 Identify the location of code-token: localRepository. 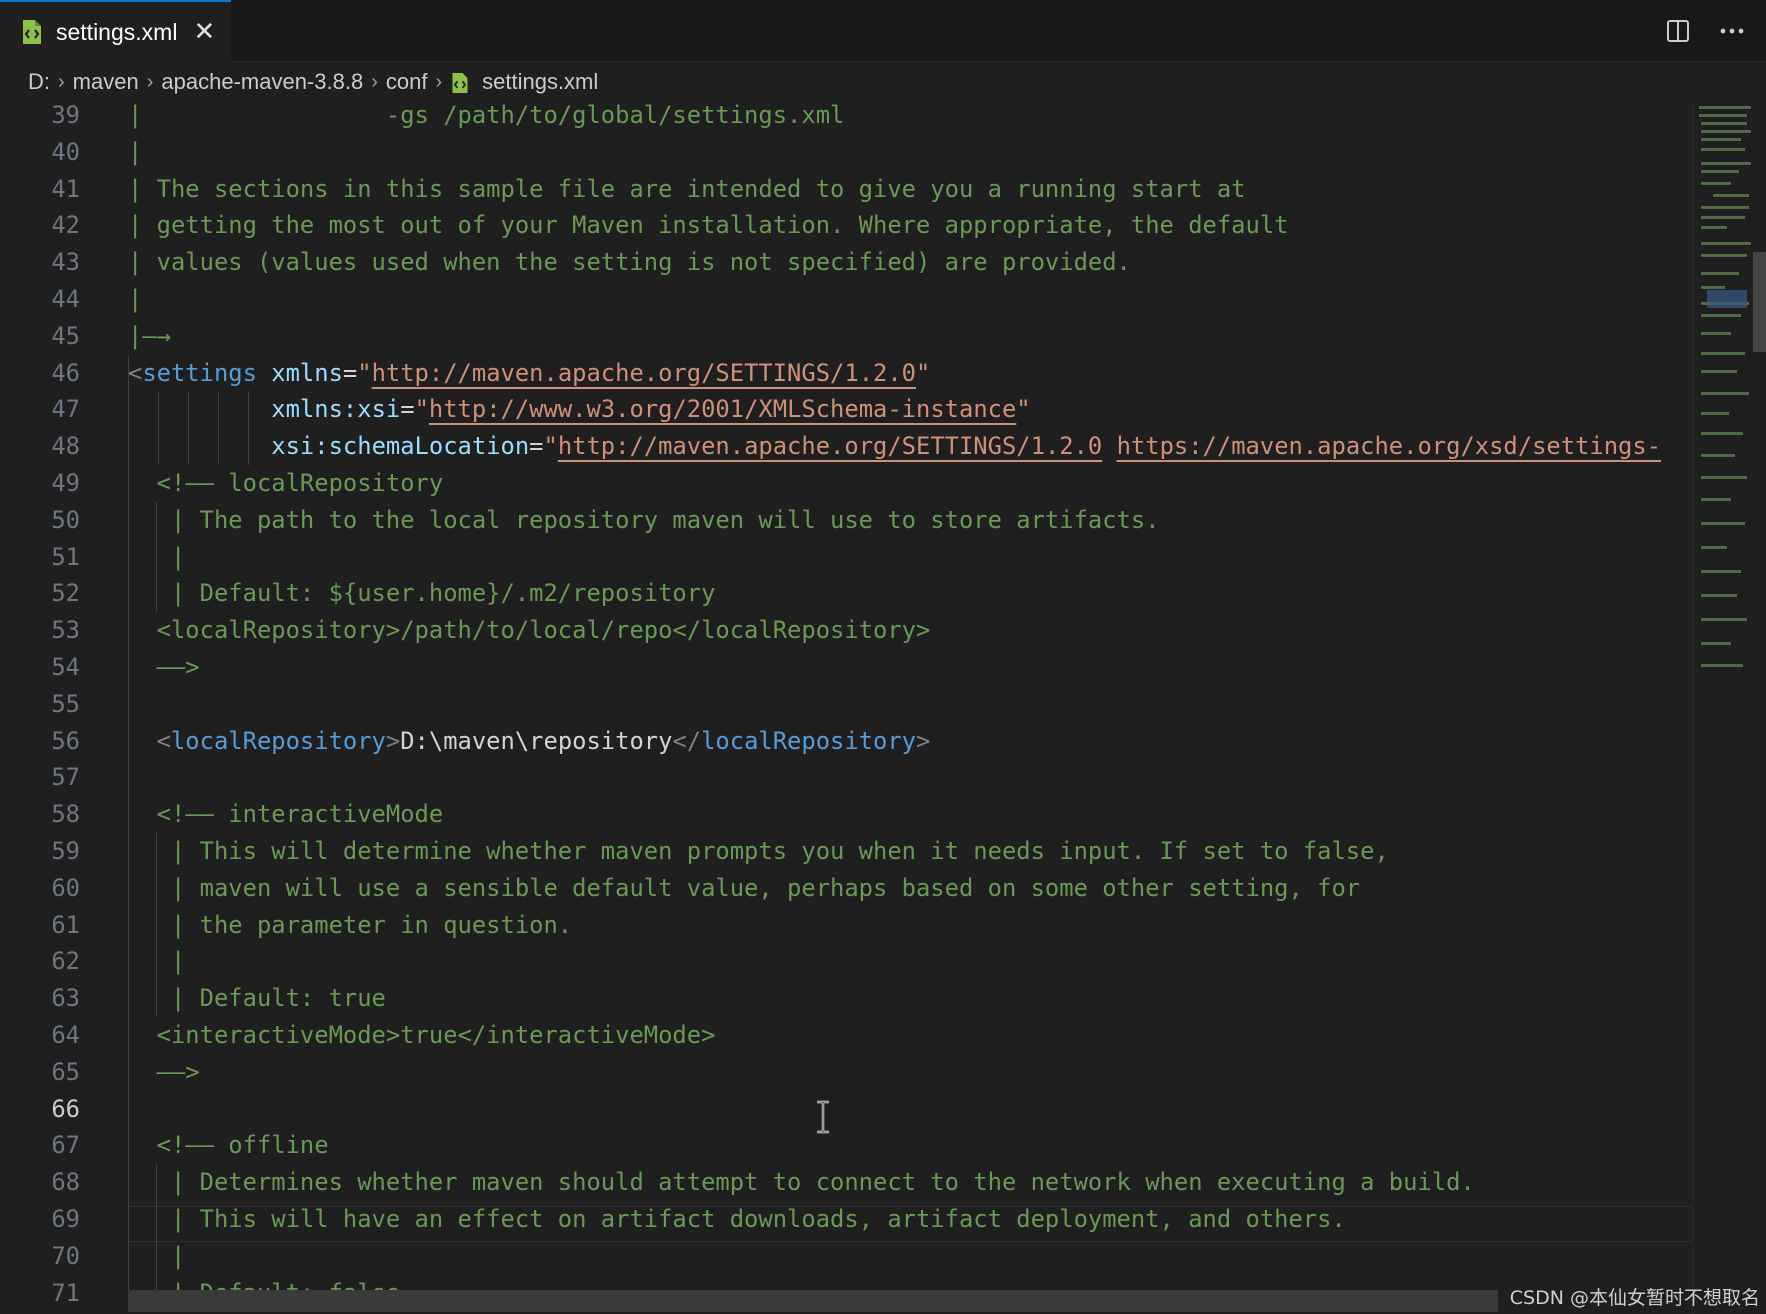
(808, 740).